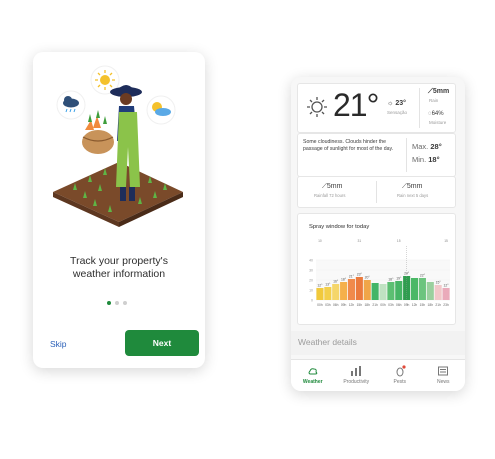  I want to click on min-value: 18°, so click(434, 159).